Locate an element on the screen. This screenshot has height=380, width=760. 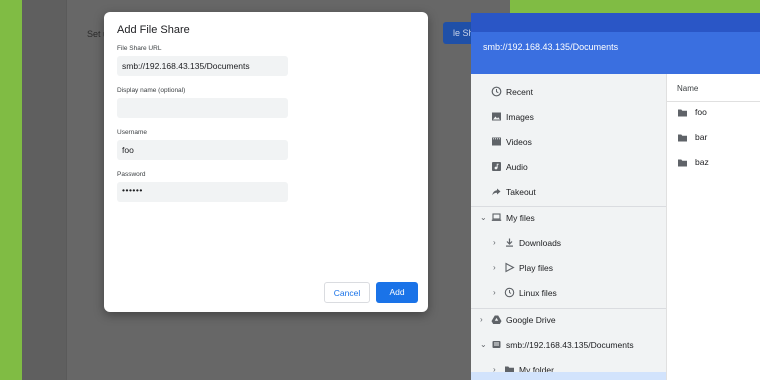
nav-label: My files is located at coordinates (520, 218).